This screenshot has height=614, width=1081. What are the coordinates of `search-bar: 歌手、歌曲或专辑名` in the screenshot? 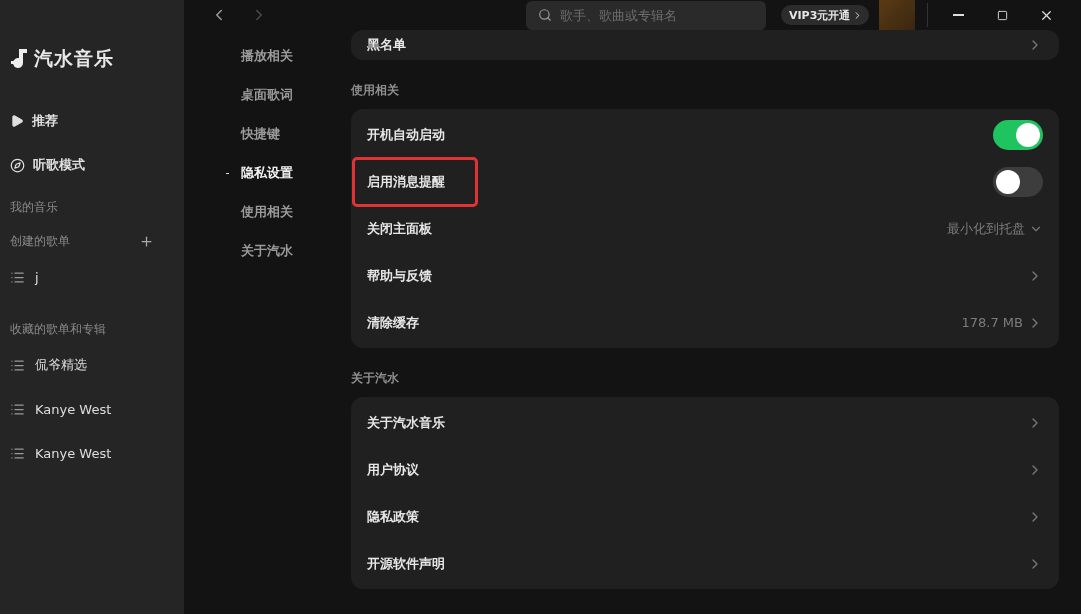 It's located at (646, 15).